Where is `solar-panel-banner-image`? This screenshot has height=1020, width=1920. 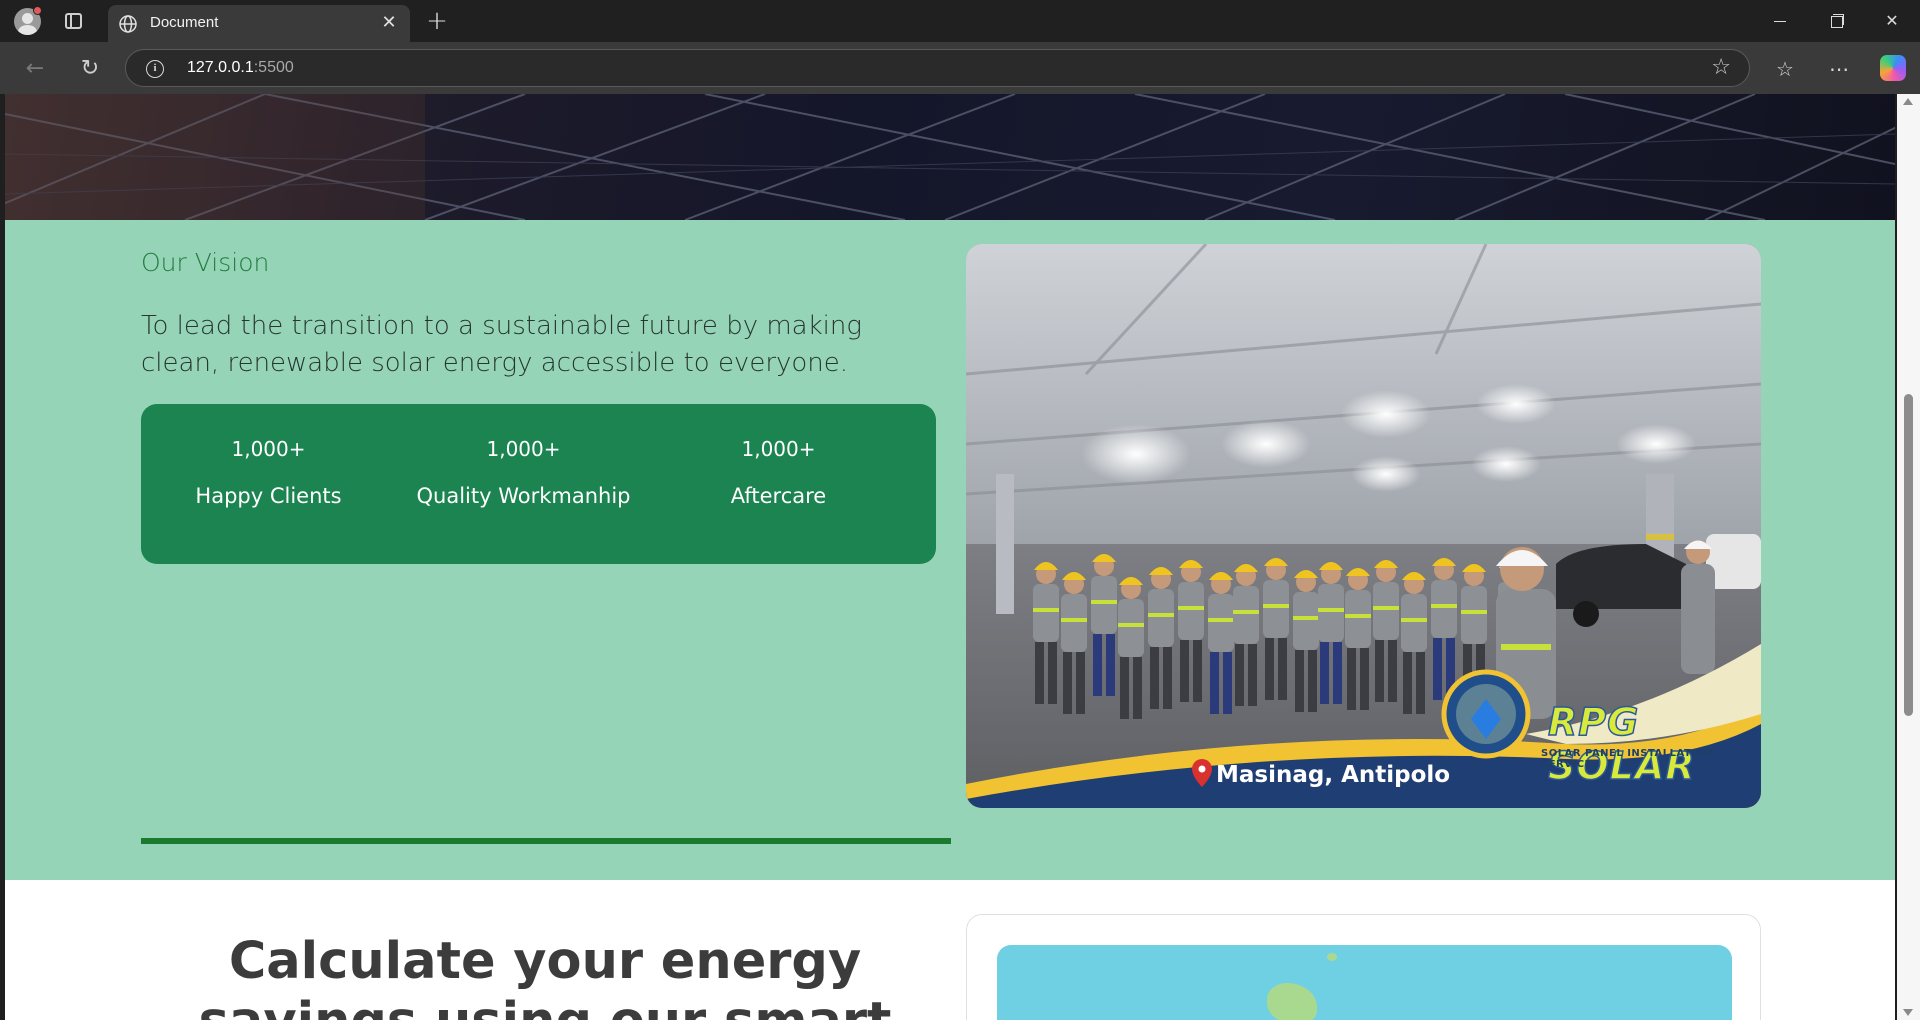 solar-panel-banner-image is located at coordinates (950, 157).